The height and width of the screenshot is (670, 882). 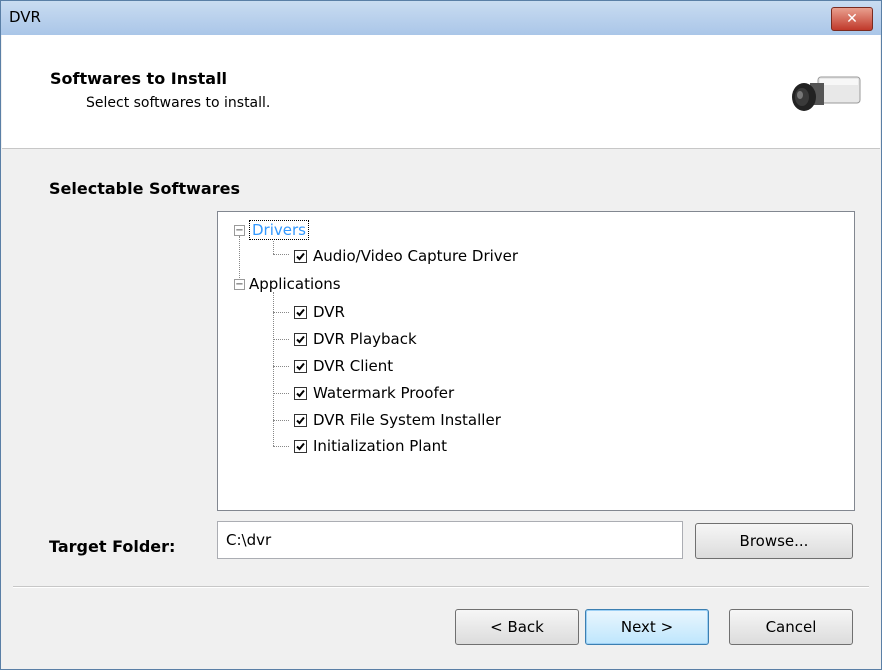 I want to click on cancel-button: Cancel, so click(x=791, y=627).